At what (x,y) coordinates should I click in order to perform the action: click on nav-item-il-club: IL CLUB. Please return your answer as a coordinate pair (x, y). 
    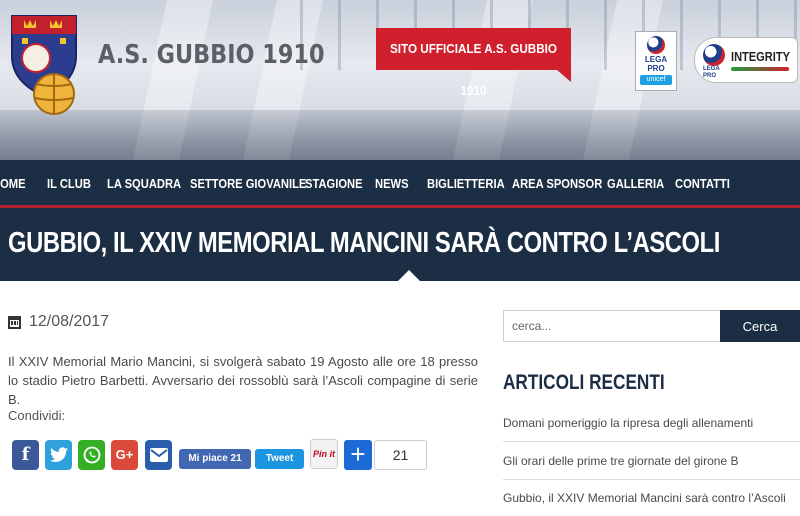
    Looking at the image, I should click on (69, 182).